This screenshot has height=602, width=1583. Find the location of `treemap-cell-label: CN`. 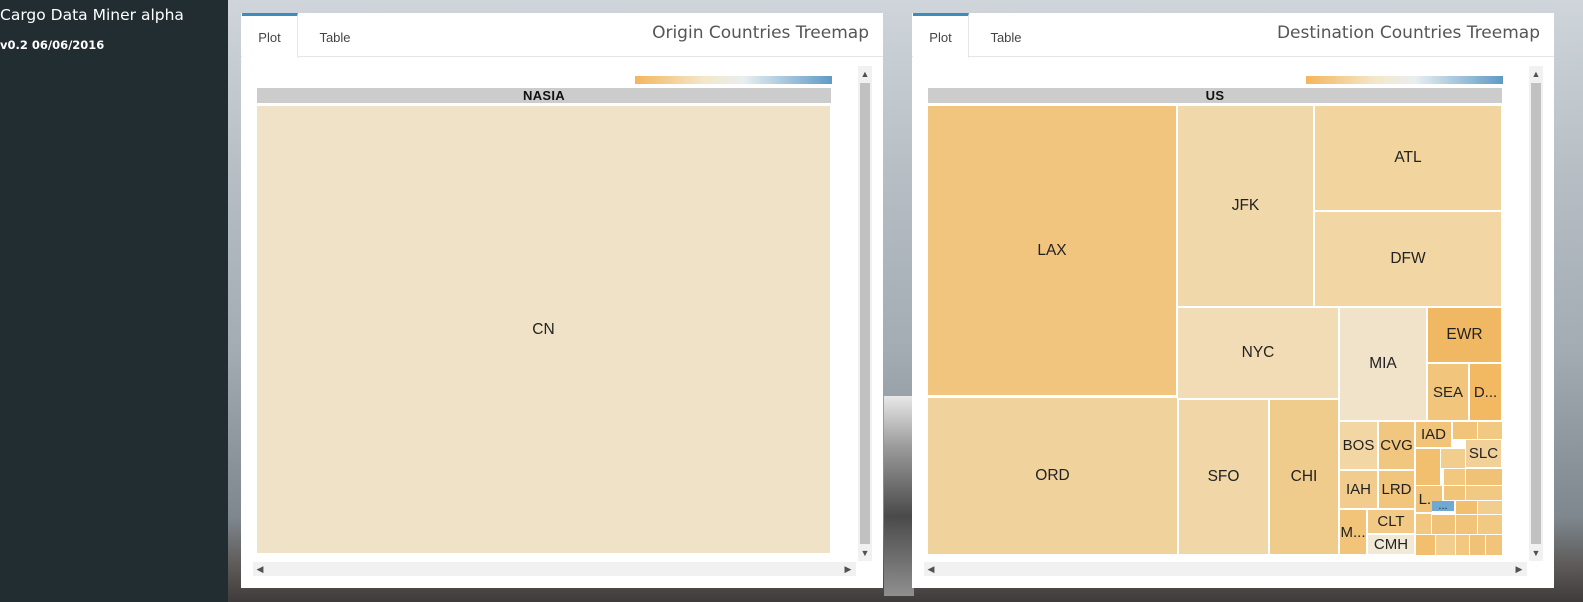

treemap-cell-label: CN is located at coordinates (543, 329).